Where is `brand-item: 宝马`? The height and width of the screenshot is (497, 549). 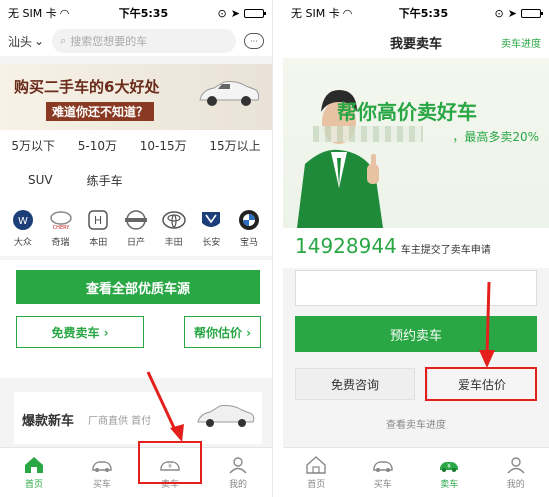
brand-item: 宝马 is located at coordinates (249, 228).